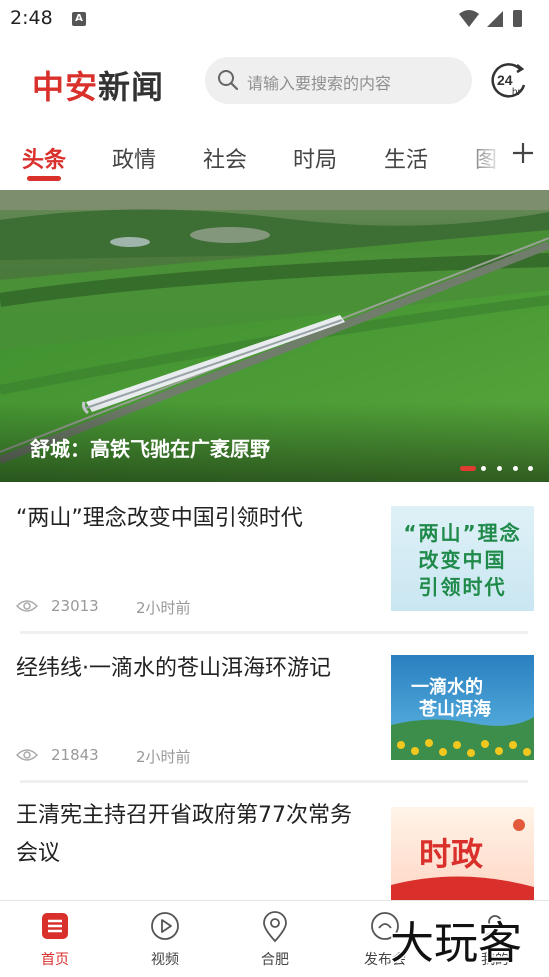 This screenshot has width=549, height=977. Describe the element at coordinates (274, 717) in the screenshot. I see `news-item: 经纬线·一滴水的苍山洱海环游记 21843 2小时前 一滴水的 苍山洱海` at that location.